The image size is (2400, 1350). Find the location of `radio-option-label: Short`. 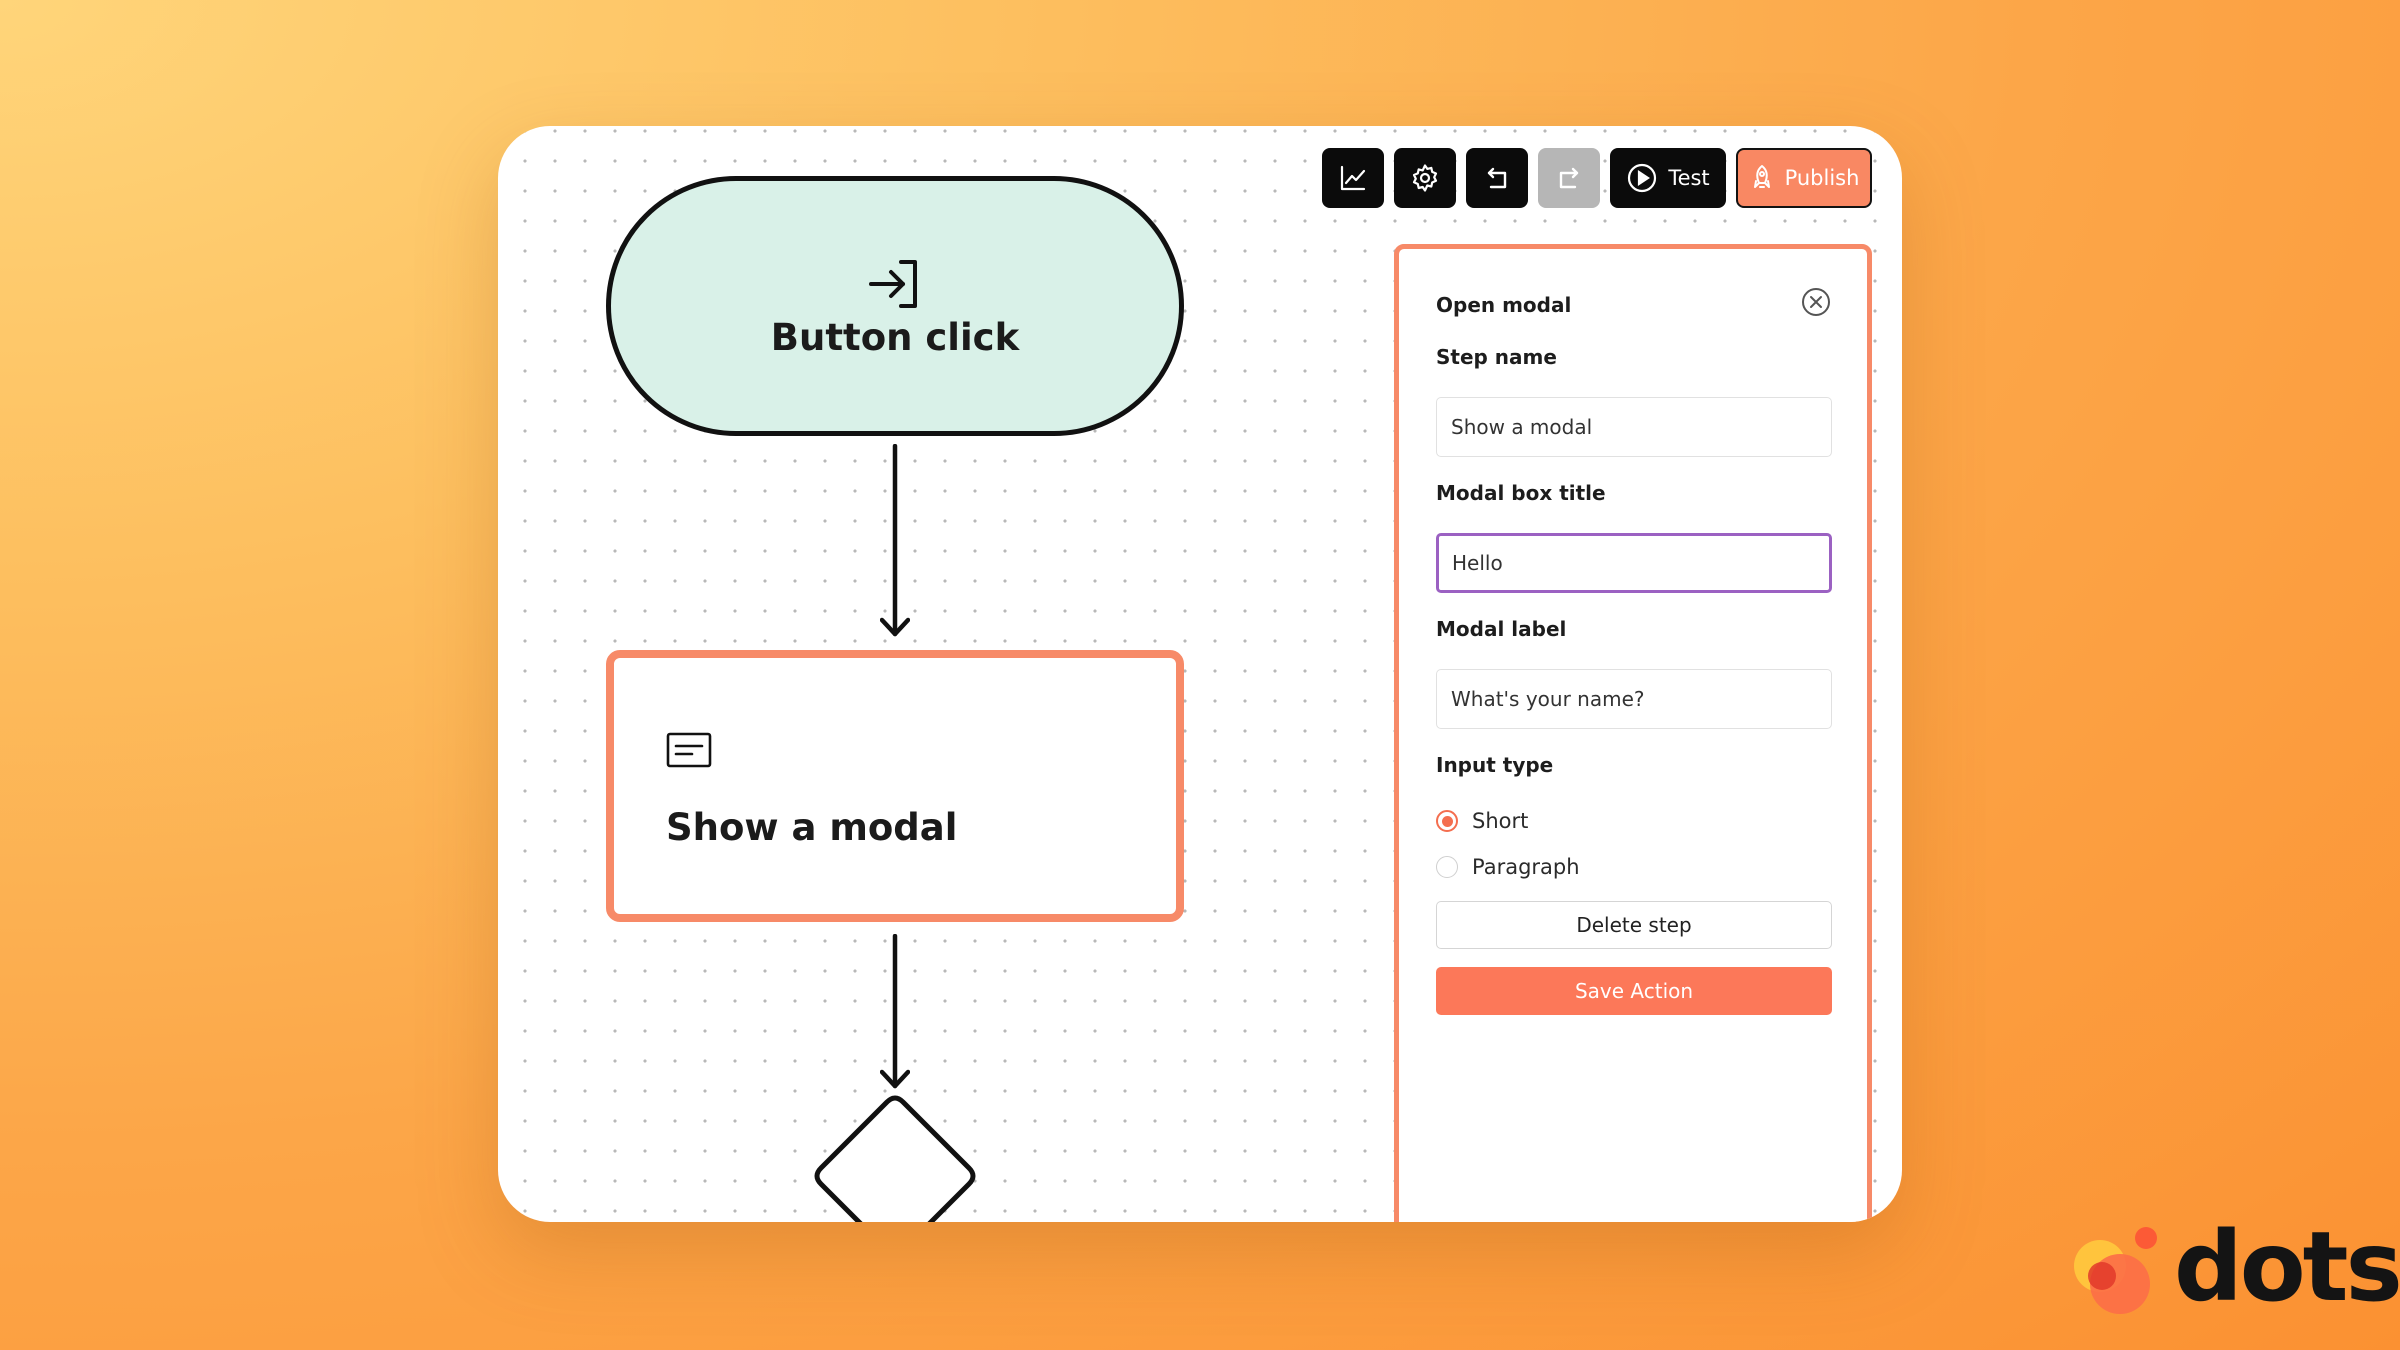

radio-option-label: Short is located at coordinates (1500, 821).